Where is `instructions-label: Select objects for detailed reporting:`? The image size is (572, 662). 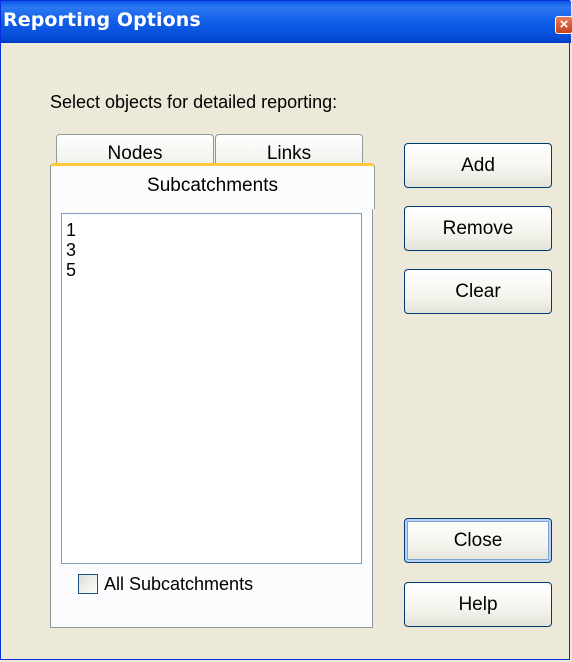 instructions-label: Select objects for detailed reporting: is located at coordinates (194, 102).